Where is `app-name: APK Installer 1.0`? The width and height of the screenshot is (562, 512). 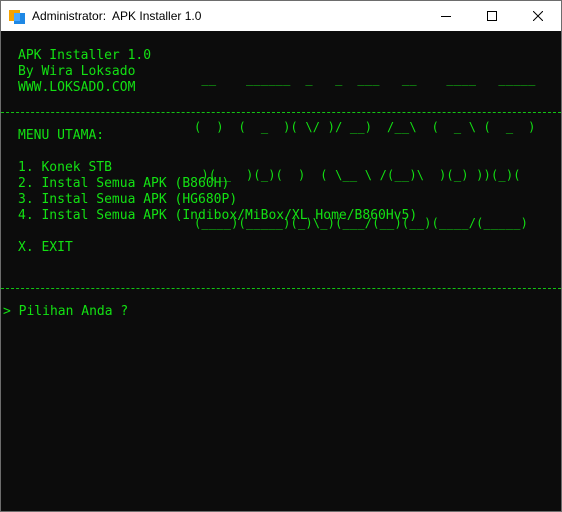
app-name: APK Installer 1.0 is located at coordinates (85, 55).